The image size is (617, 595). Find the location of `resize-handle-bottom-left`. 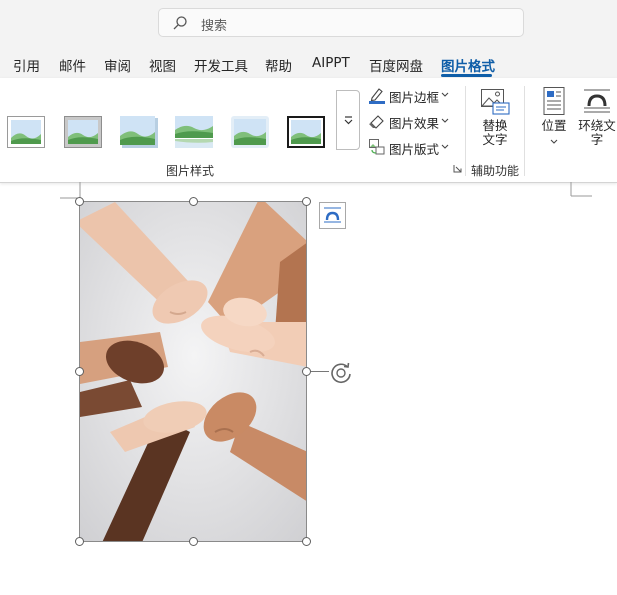

resize-handle-bottom-left is located at coordinates (79, 541).